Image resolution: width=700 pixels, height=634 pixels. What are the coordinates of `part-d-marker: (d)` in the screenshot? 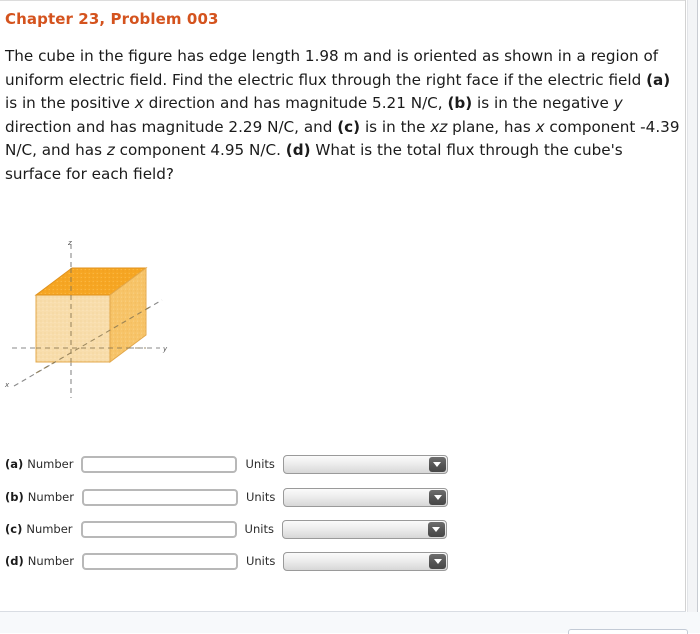 It's located at (298, 150).